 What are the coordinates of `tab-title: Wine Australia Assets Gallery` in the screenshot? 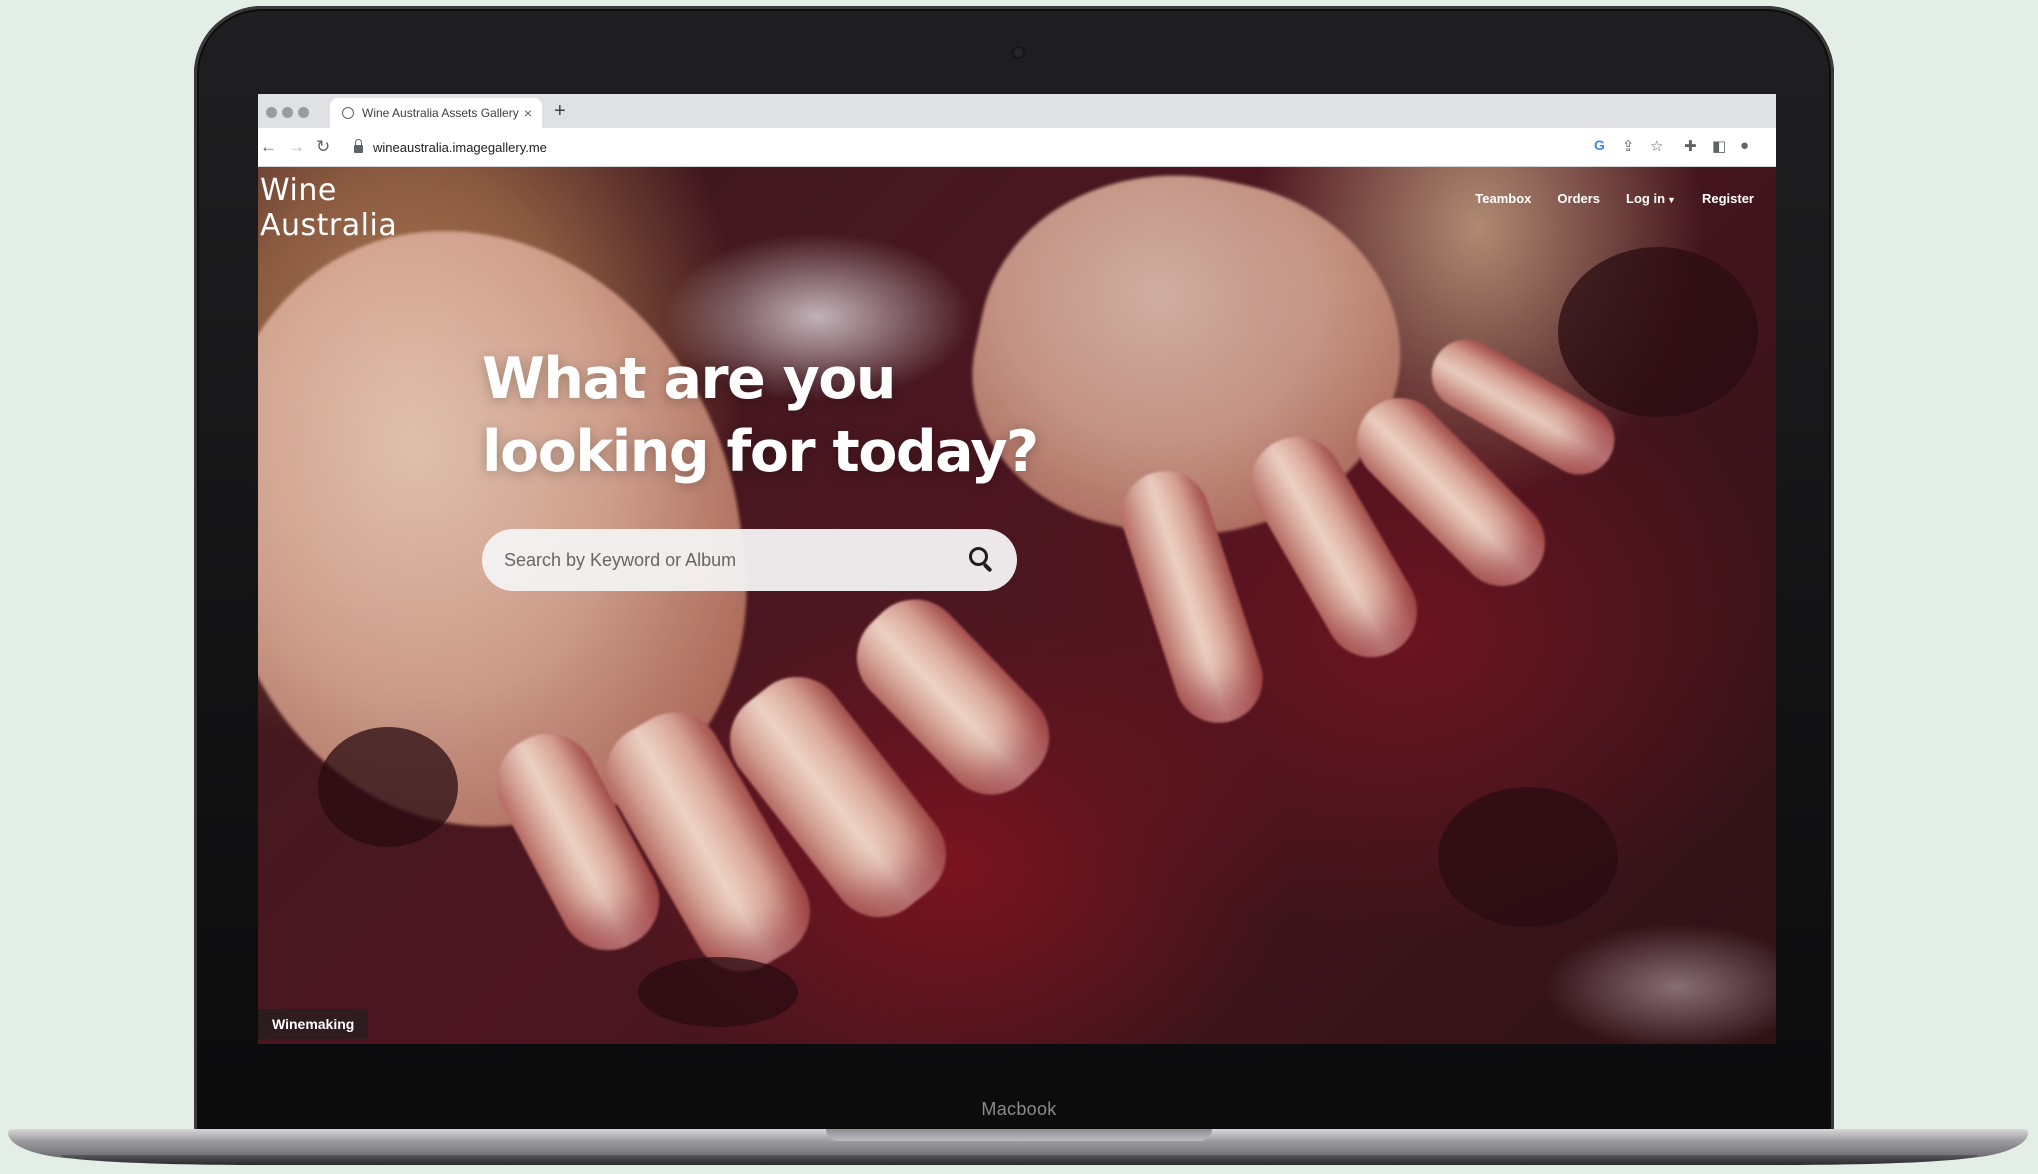 It's located at (440, 113).